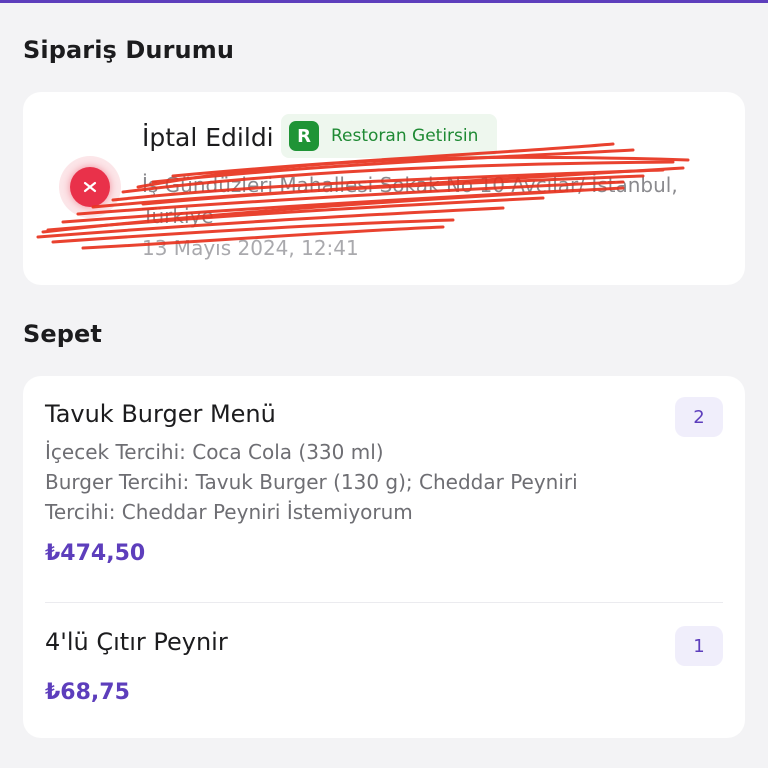 The width and height of the screenshot is (768, 768). What do you see at coordinates (90, 187) in the screenshot?
I see `cancel-x-icon` at bounding box center [90, 187].